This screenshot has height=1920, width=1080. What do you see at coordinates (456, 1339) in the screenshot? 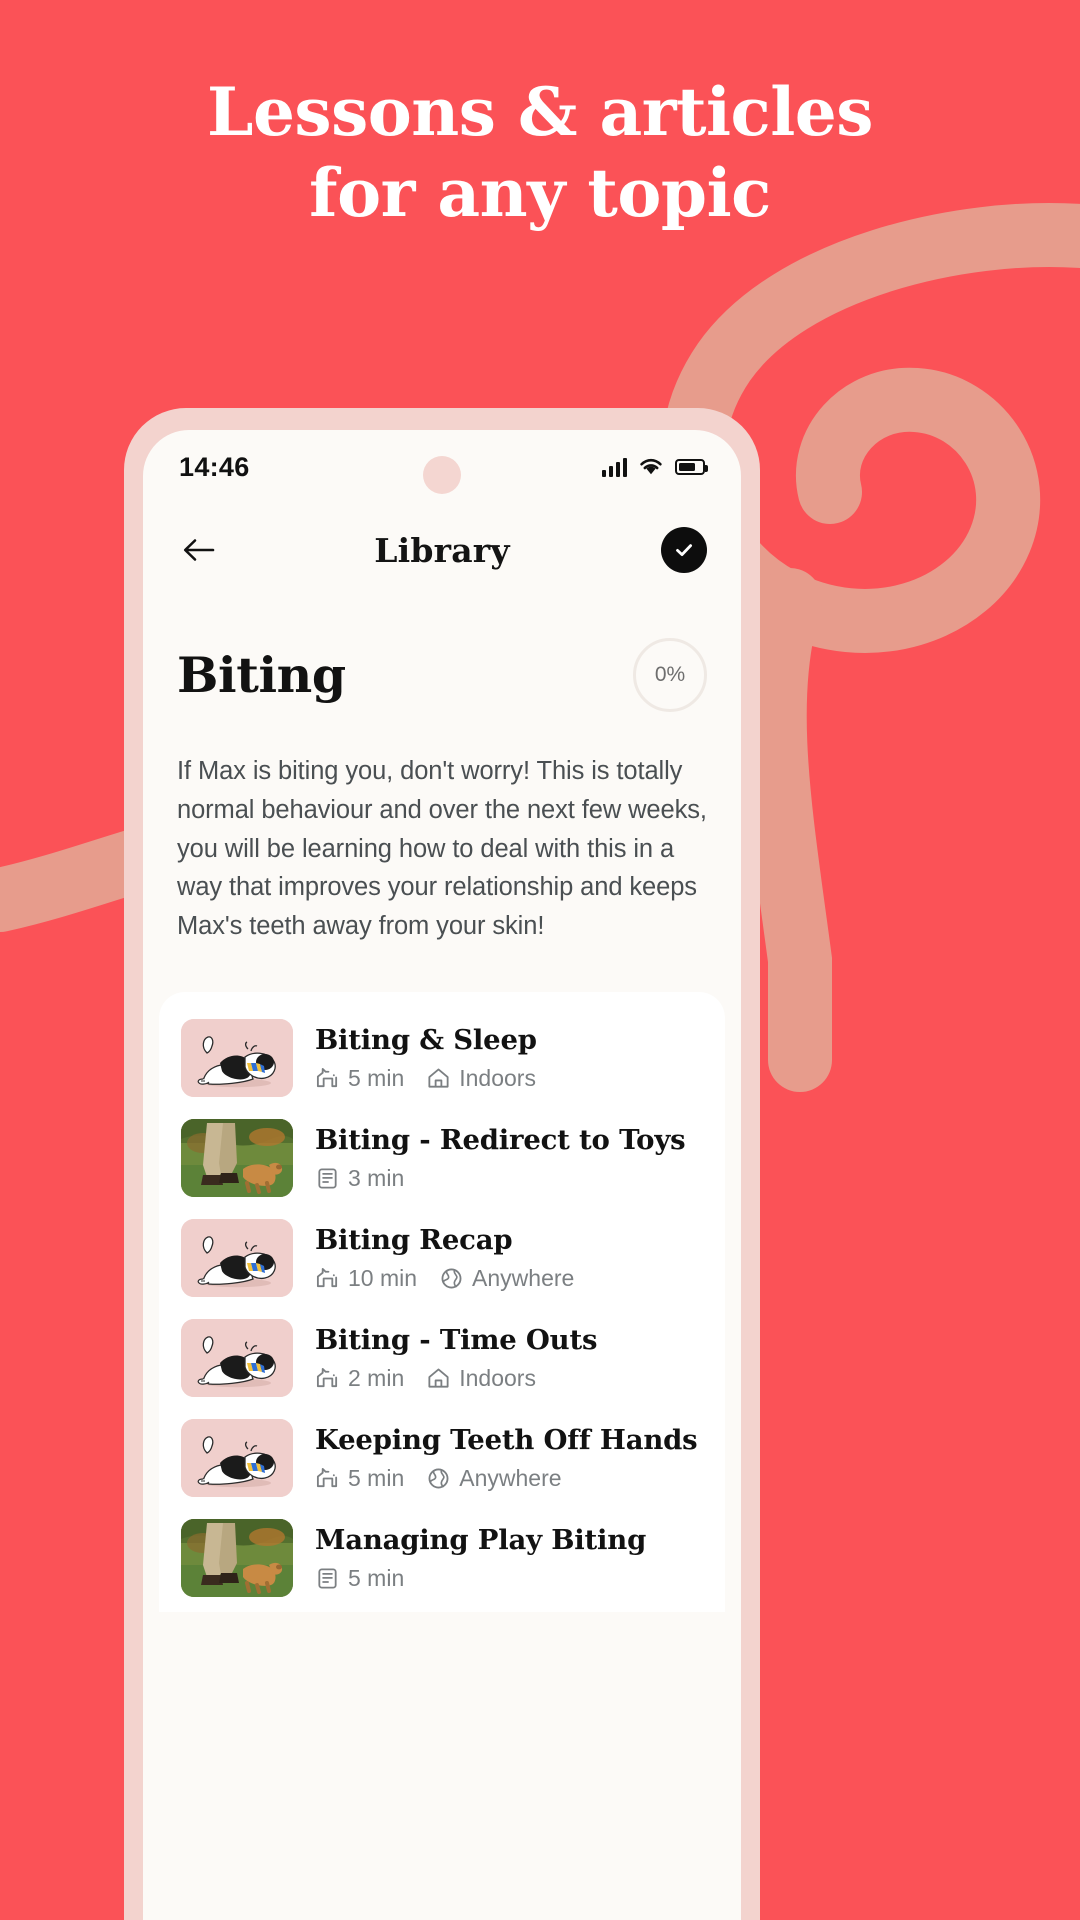
I see `lesson-title: Biting - Time Outs` at bounding box center [456, 1339].